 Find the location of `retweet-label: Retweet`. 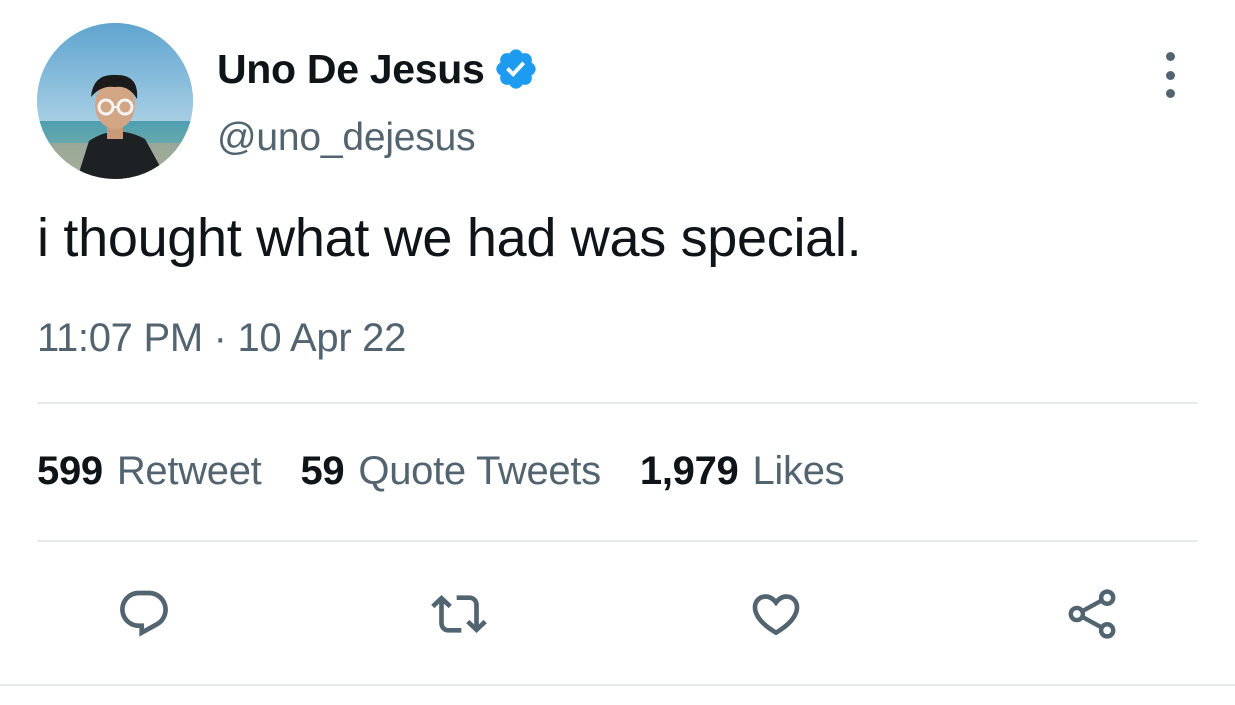

retweet-label: Retweet is located at coordinates (189, 471).